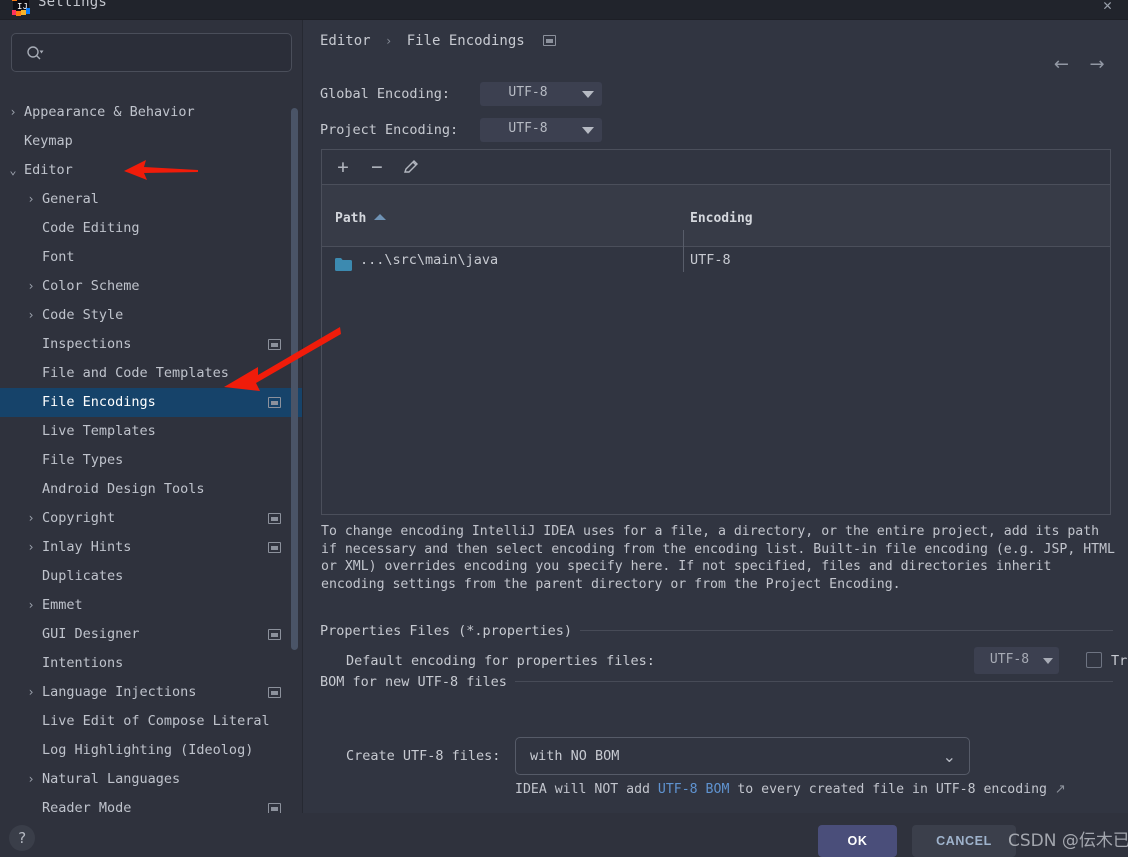 Image resolution: width=1128 pixels, height=857 pixels. What do you see at coordinates (1068, 841) in the screenshot?
I see `csdn-watermark: CSDN @伝木已` at bounding box center [1068, 841].